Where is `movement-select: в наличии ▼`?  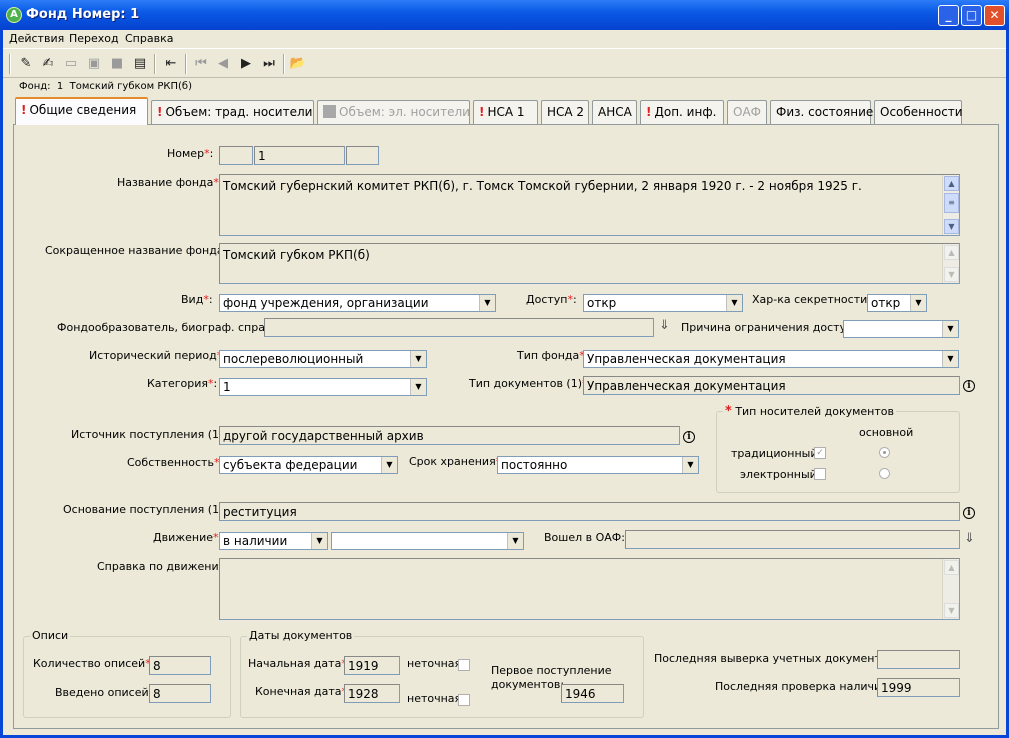 movement-select: в наличии ▼ is located at coordinates (273, 541).